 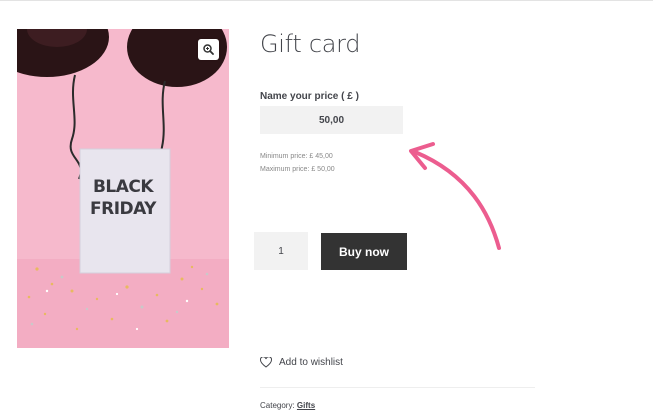 I want to click on zoom-button, so click(x=208, y=49).